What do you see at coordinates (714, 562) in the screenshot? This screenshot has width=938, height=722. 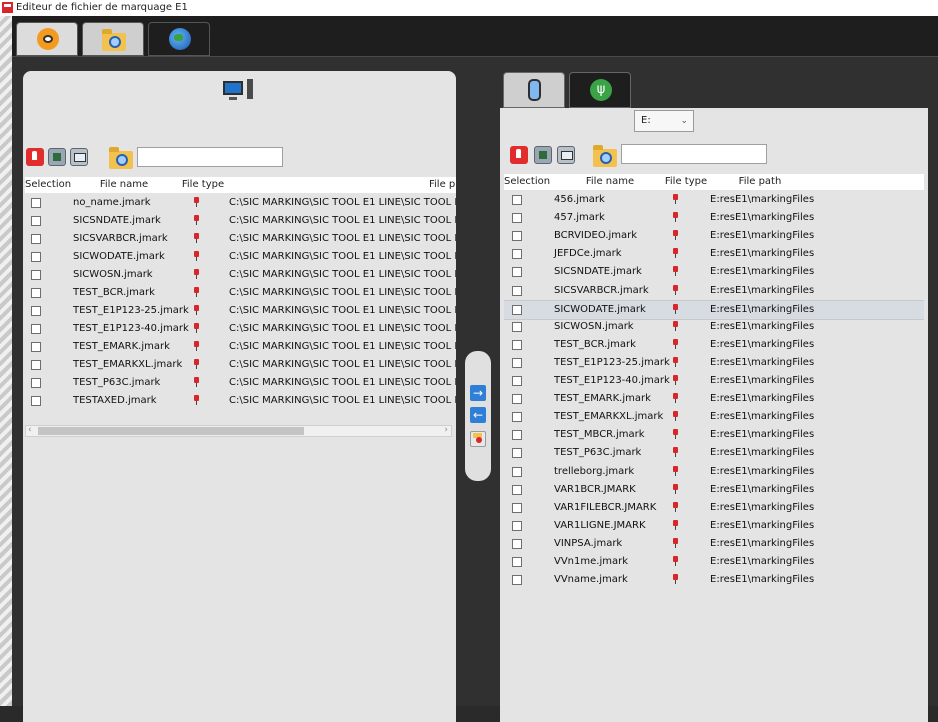 I see `table-row: VVn1me.jmark E:resE1\markingFiles` at bounding box center [714, 562].